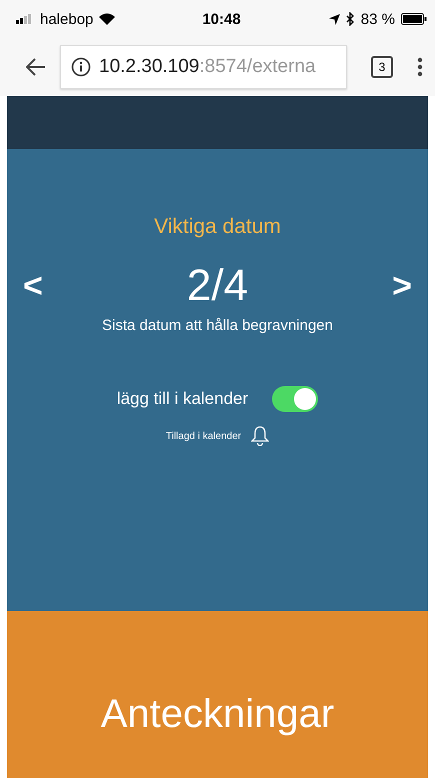  What do you see at coordinates (295, 399) in the screenshot?
I see `calendar-toggle` at bounding box center [295, 399].